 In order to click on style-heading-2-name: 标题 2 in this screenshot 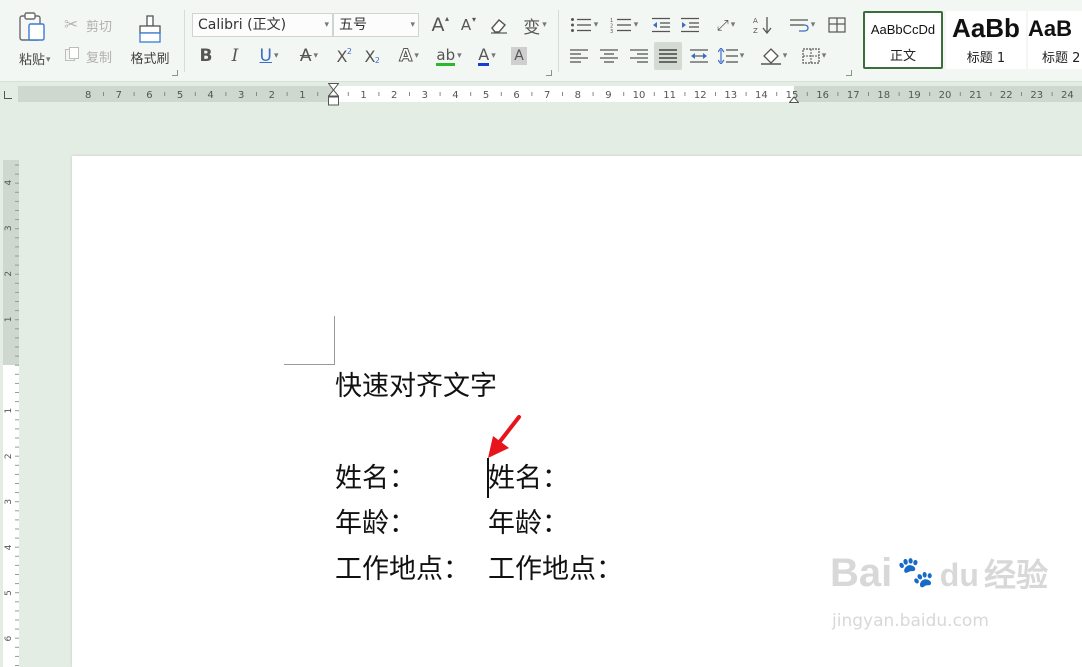, I will do `click(1061, 58)`.